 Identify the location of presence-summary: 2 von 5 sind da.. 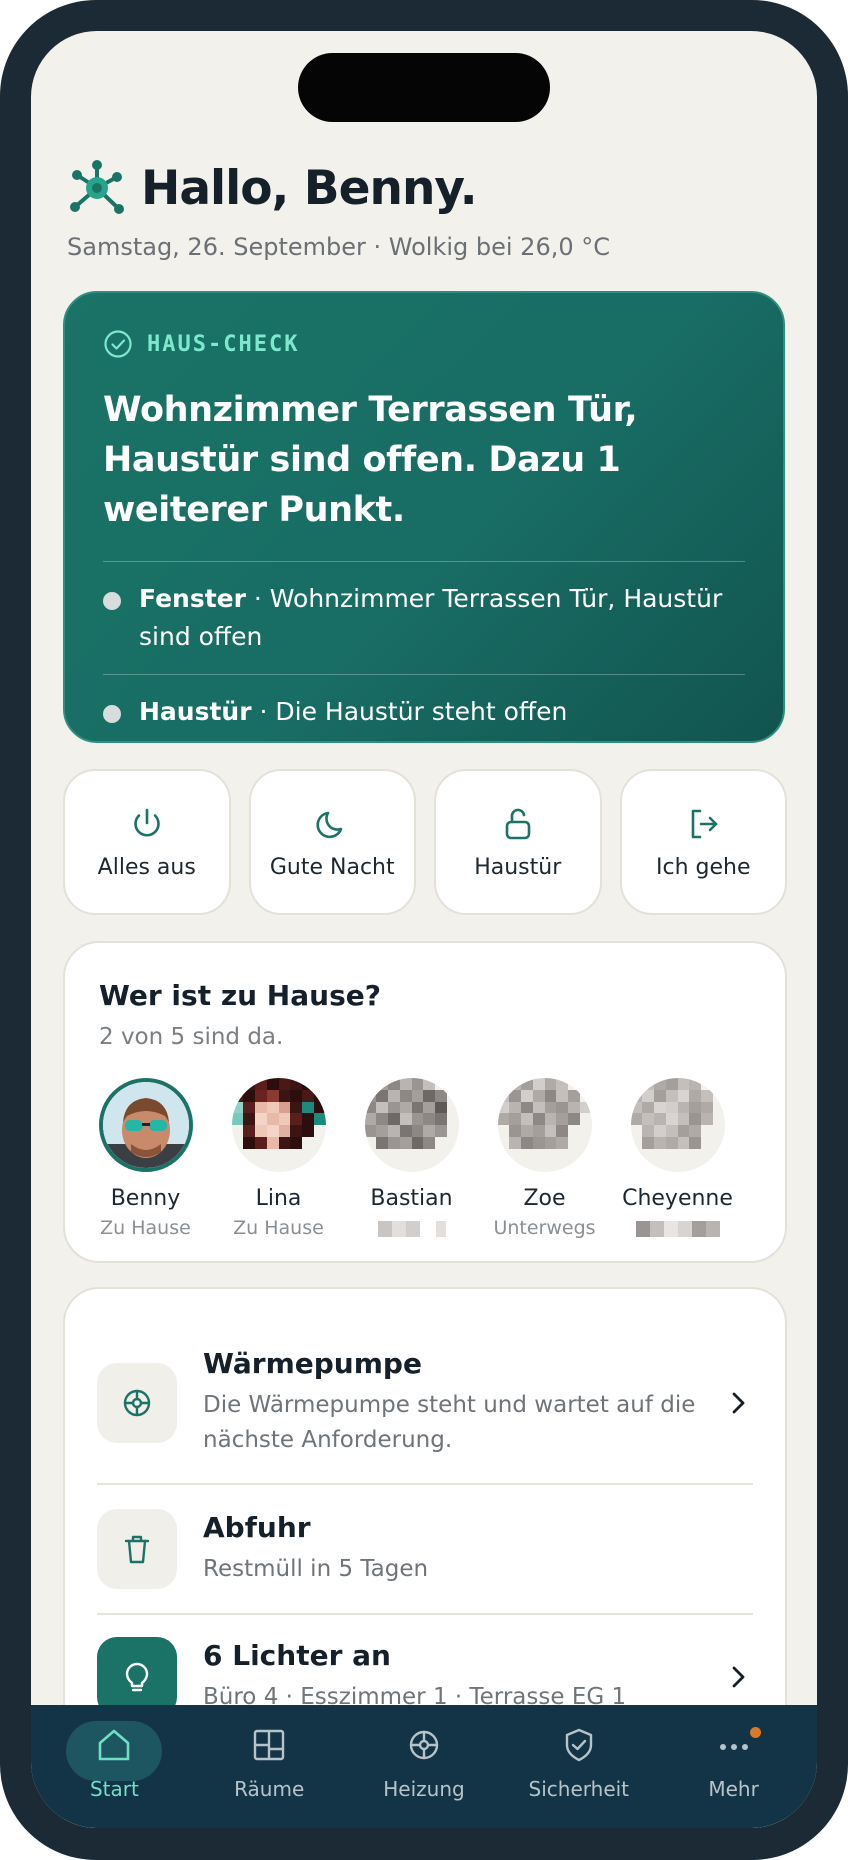
(191, 1037).